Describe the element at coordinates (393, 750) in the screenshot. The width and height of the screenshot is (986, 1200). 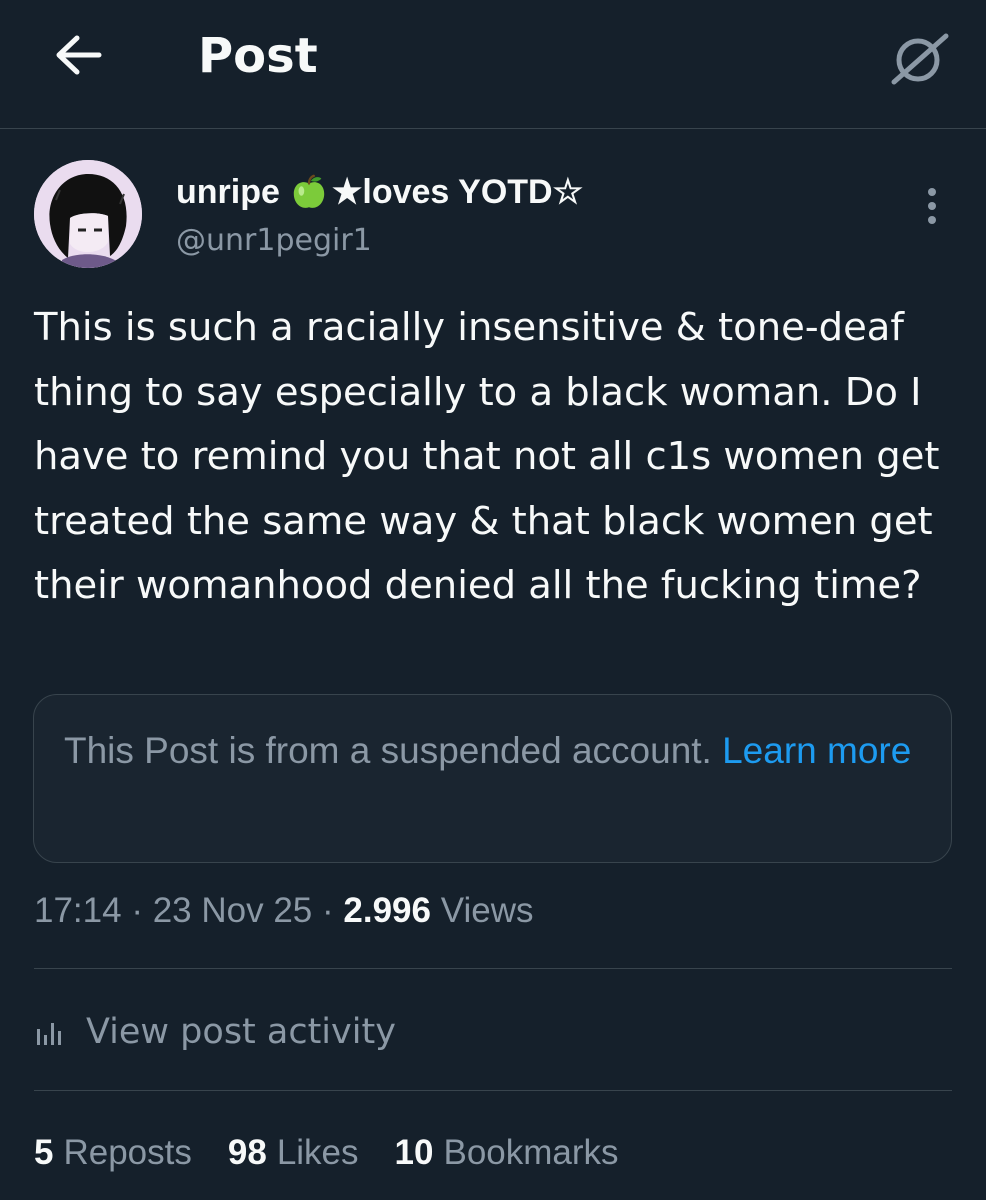
I see `suspended-message: This Post is from a suspended account.` at that location.